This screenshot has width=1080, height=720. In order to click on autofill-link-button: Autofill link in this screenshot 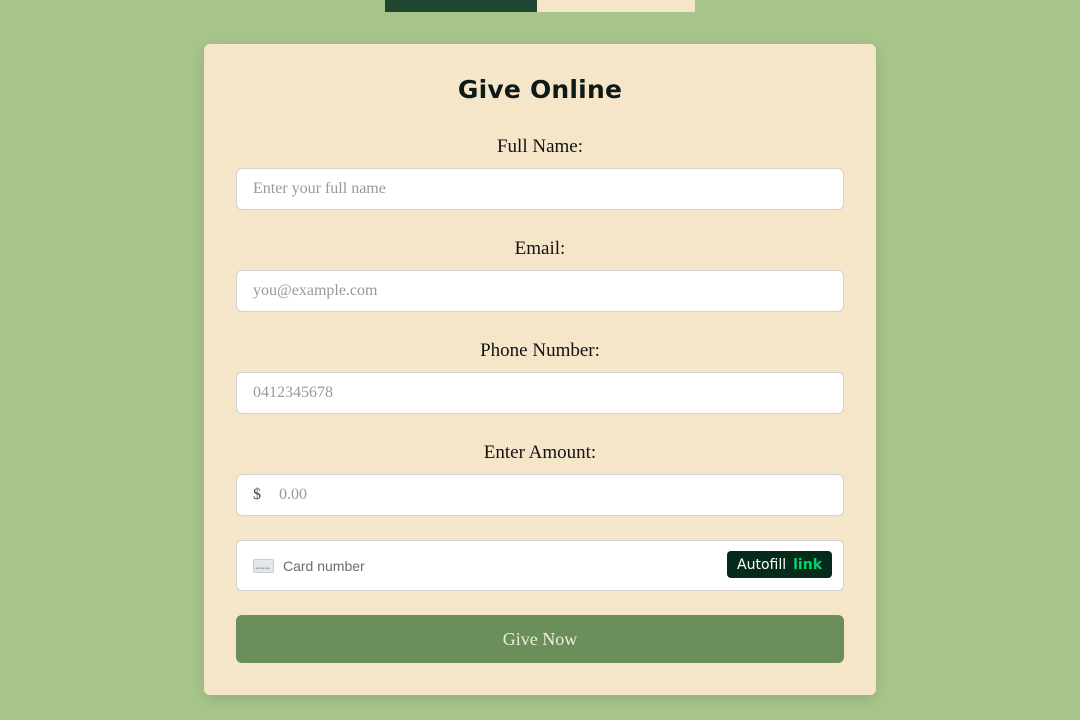, I will do `click(779, 564)`.